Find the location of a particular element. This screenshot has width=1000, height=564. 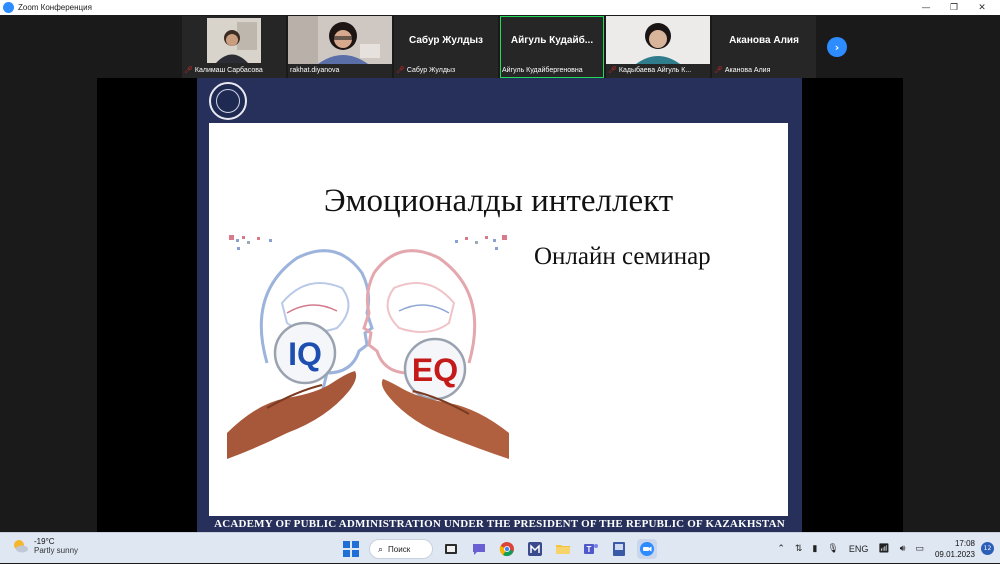

participant-tile: 🎤︎ Калимаш Сарбасова is located at coordinates (234, 47).